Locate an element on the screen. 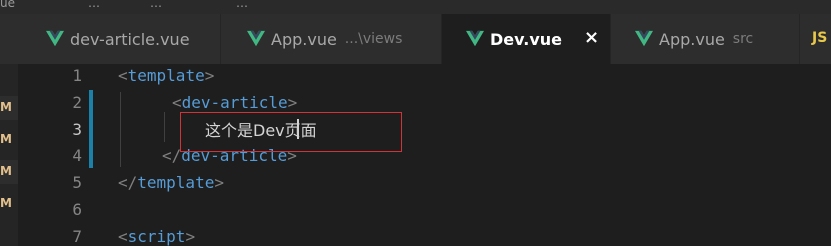  tag-name: script is located at coordinates (156, 236).